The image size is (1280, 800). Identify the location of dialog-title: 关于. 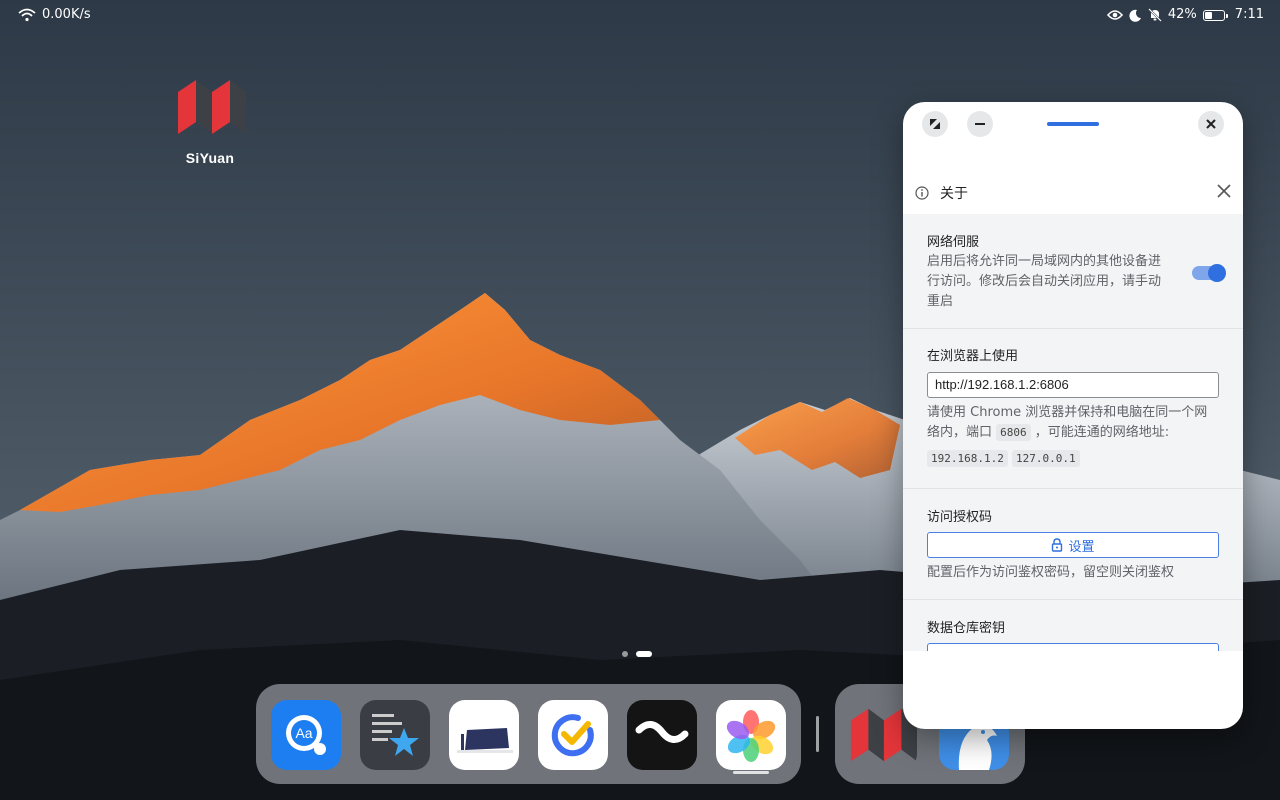
(954, 194).